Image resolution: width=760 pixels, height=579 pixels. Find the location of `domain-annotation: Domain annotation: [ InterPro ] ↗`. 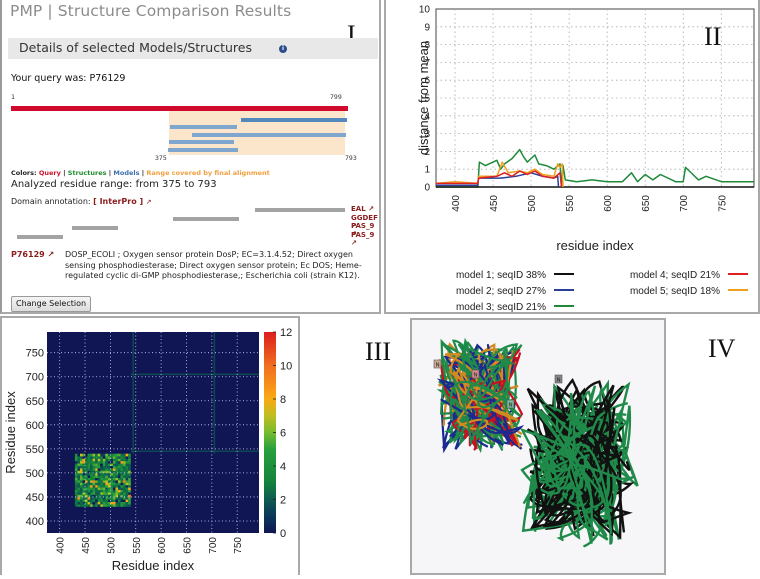

domain-annotation: Domain annotation: [ InterPro ] ↗ is located at coordinates (81, 201).